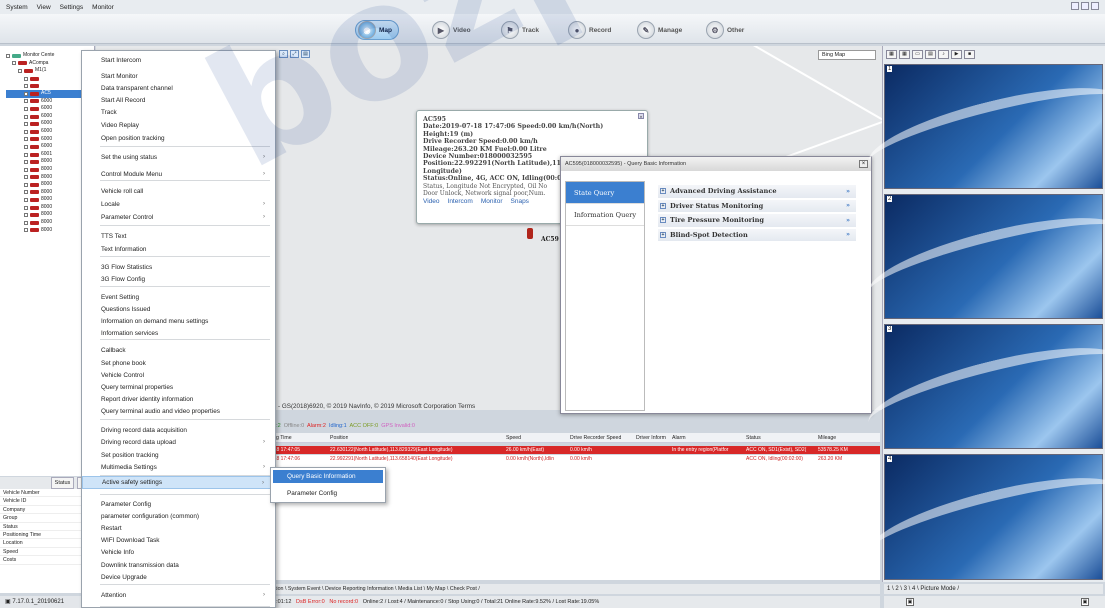 This screenshot has height=608, width=1105. Describe the element at coordinates (827, 438) in the screenshot. I see `col-mileage: Mileage` at that location.